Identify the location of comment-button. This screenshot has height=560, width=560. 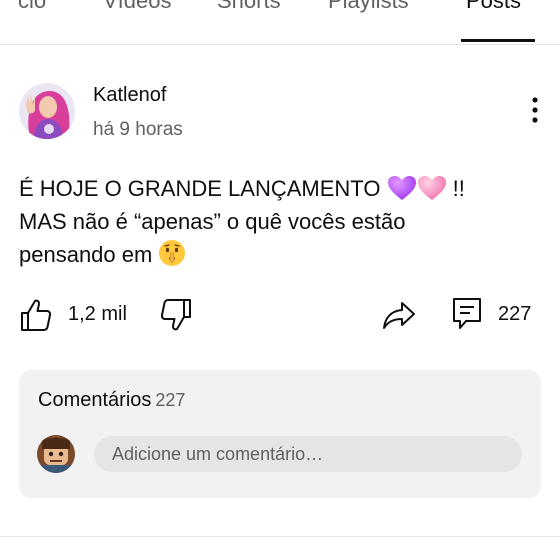
(467, 314).